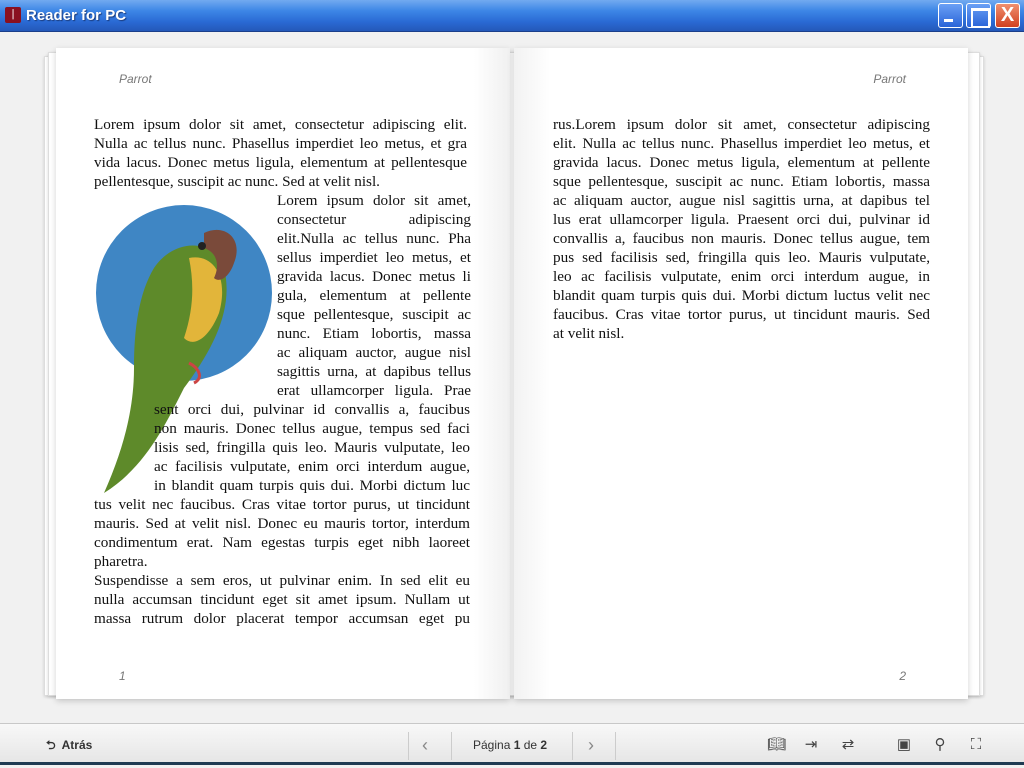 This screenshot has width=1024, height=768. I want to click on text-line: at velit nisl., so click(589, 333).